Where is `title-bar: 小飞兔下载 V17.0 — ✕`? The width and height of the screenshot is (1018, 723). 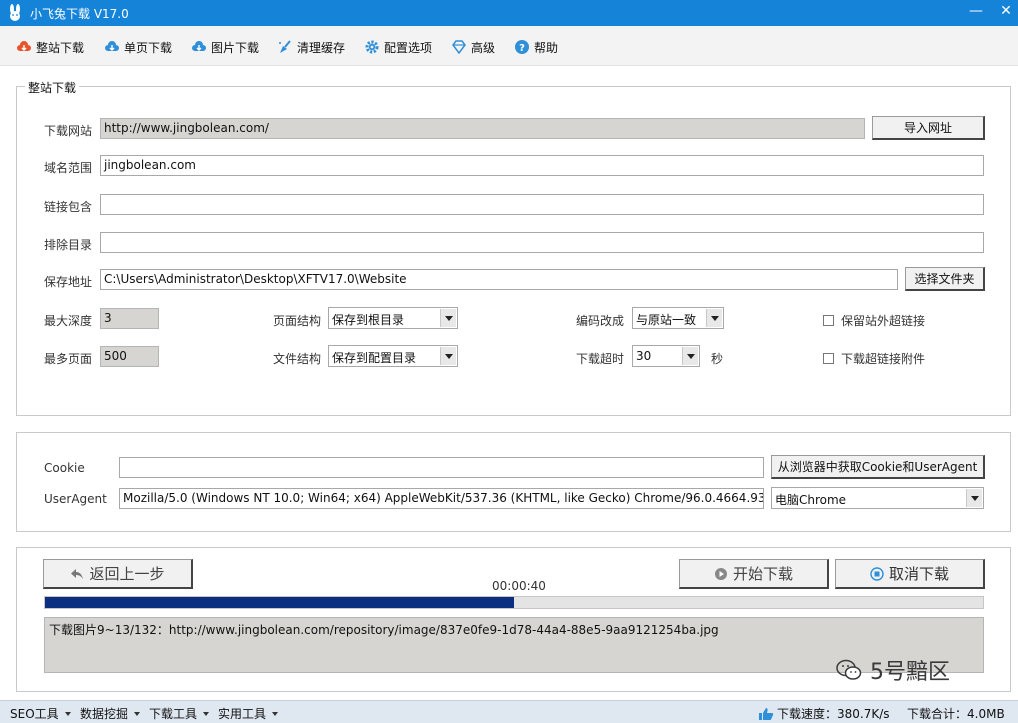
title-bar: 小飞兔下载 V17.0 — ✕ is located at coordinates (509, 13).